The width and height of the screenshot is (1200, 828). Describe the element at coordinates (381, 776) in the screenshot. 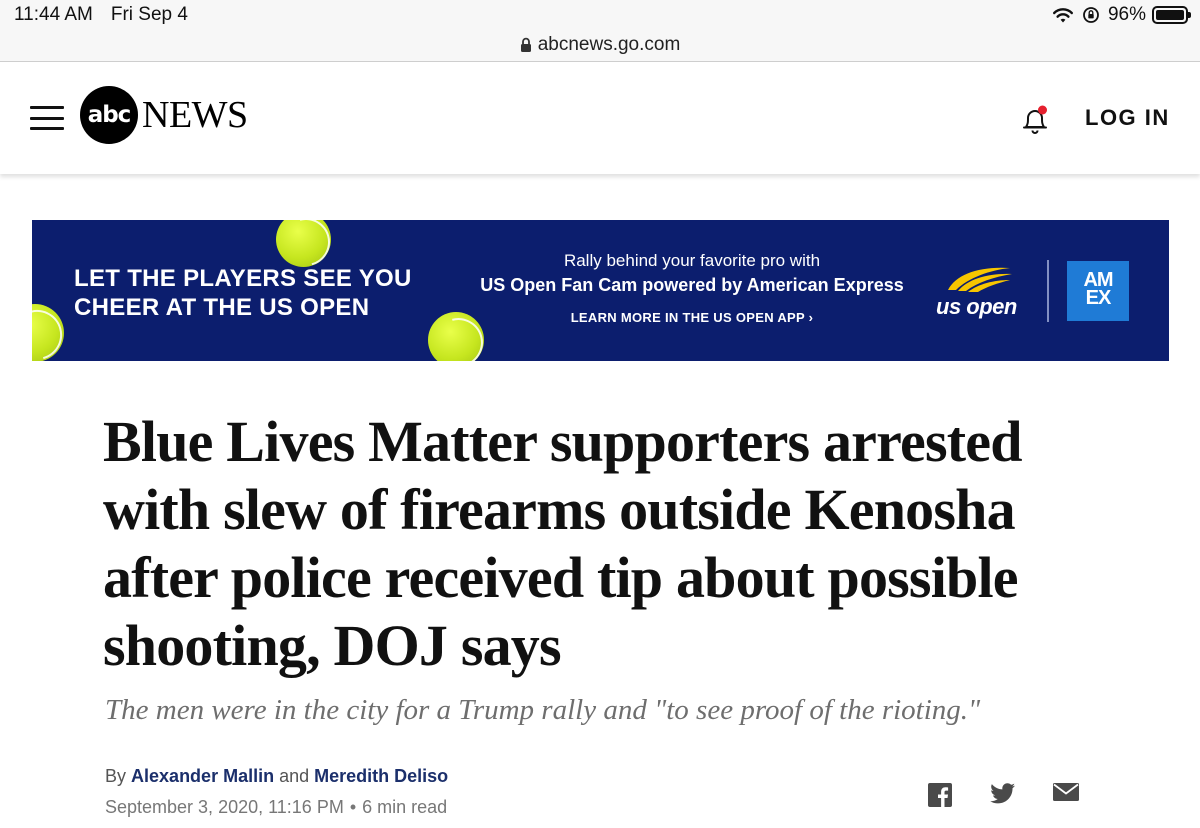

I see `author-link-2: Meredith Deliso` at that location.